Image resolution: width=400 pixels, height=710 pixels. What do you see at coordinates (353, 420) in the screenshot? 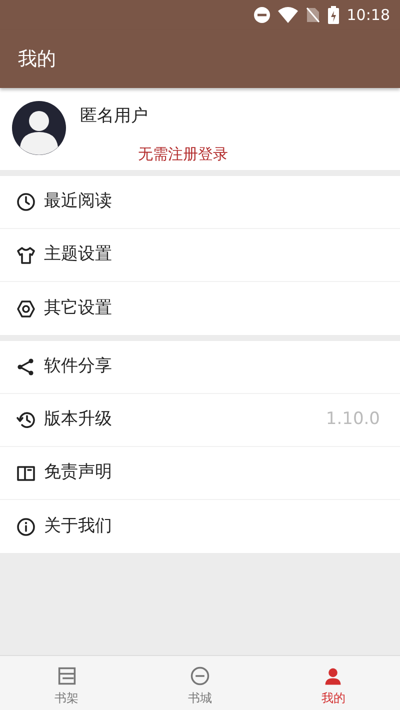
I see `version-number: 1.10.0` at bounding box center [353, 420].